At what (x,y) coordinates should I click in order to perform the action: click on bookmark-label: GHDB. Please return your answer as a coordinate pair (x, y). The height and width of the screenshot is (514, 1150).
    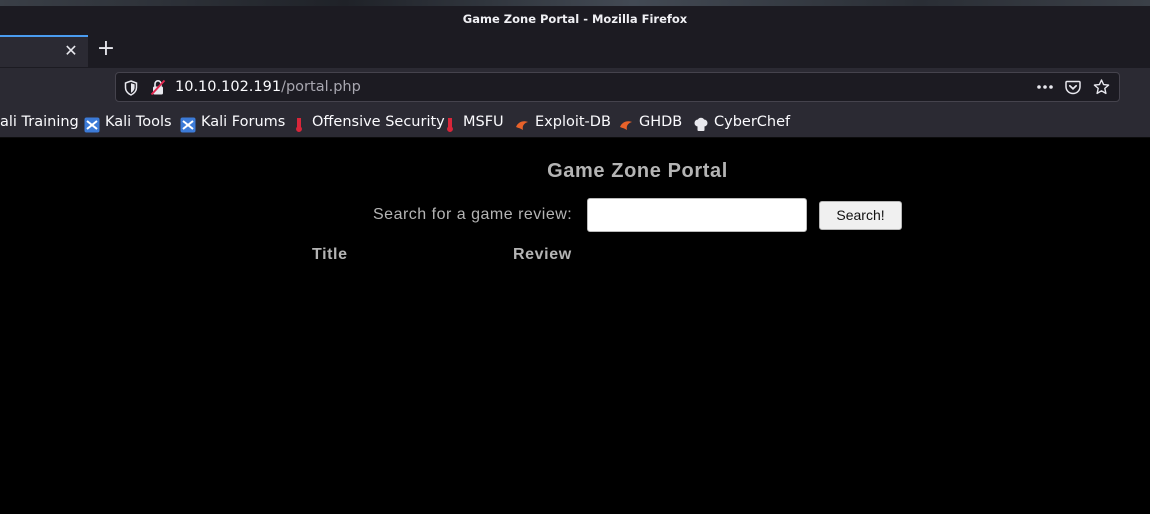
    Looking at the image, I should click on (661, 122).